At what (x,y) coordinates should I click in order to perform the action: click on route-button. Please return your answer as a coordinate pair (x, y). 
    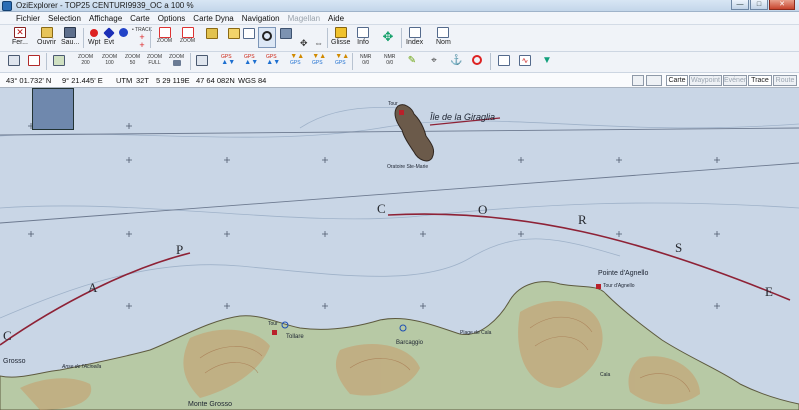
    Looking at the image, I should click on (123, 32).